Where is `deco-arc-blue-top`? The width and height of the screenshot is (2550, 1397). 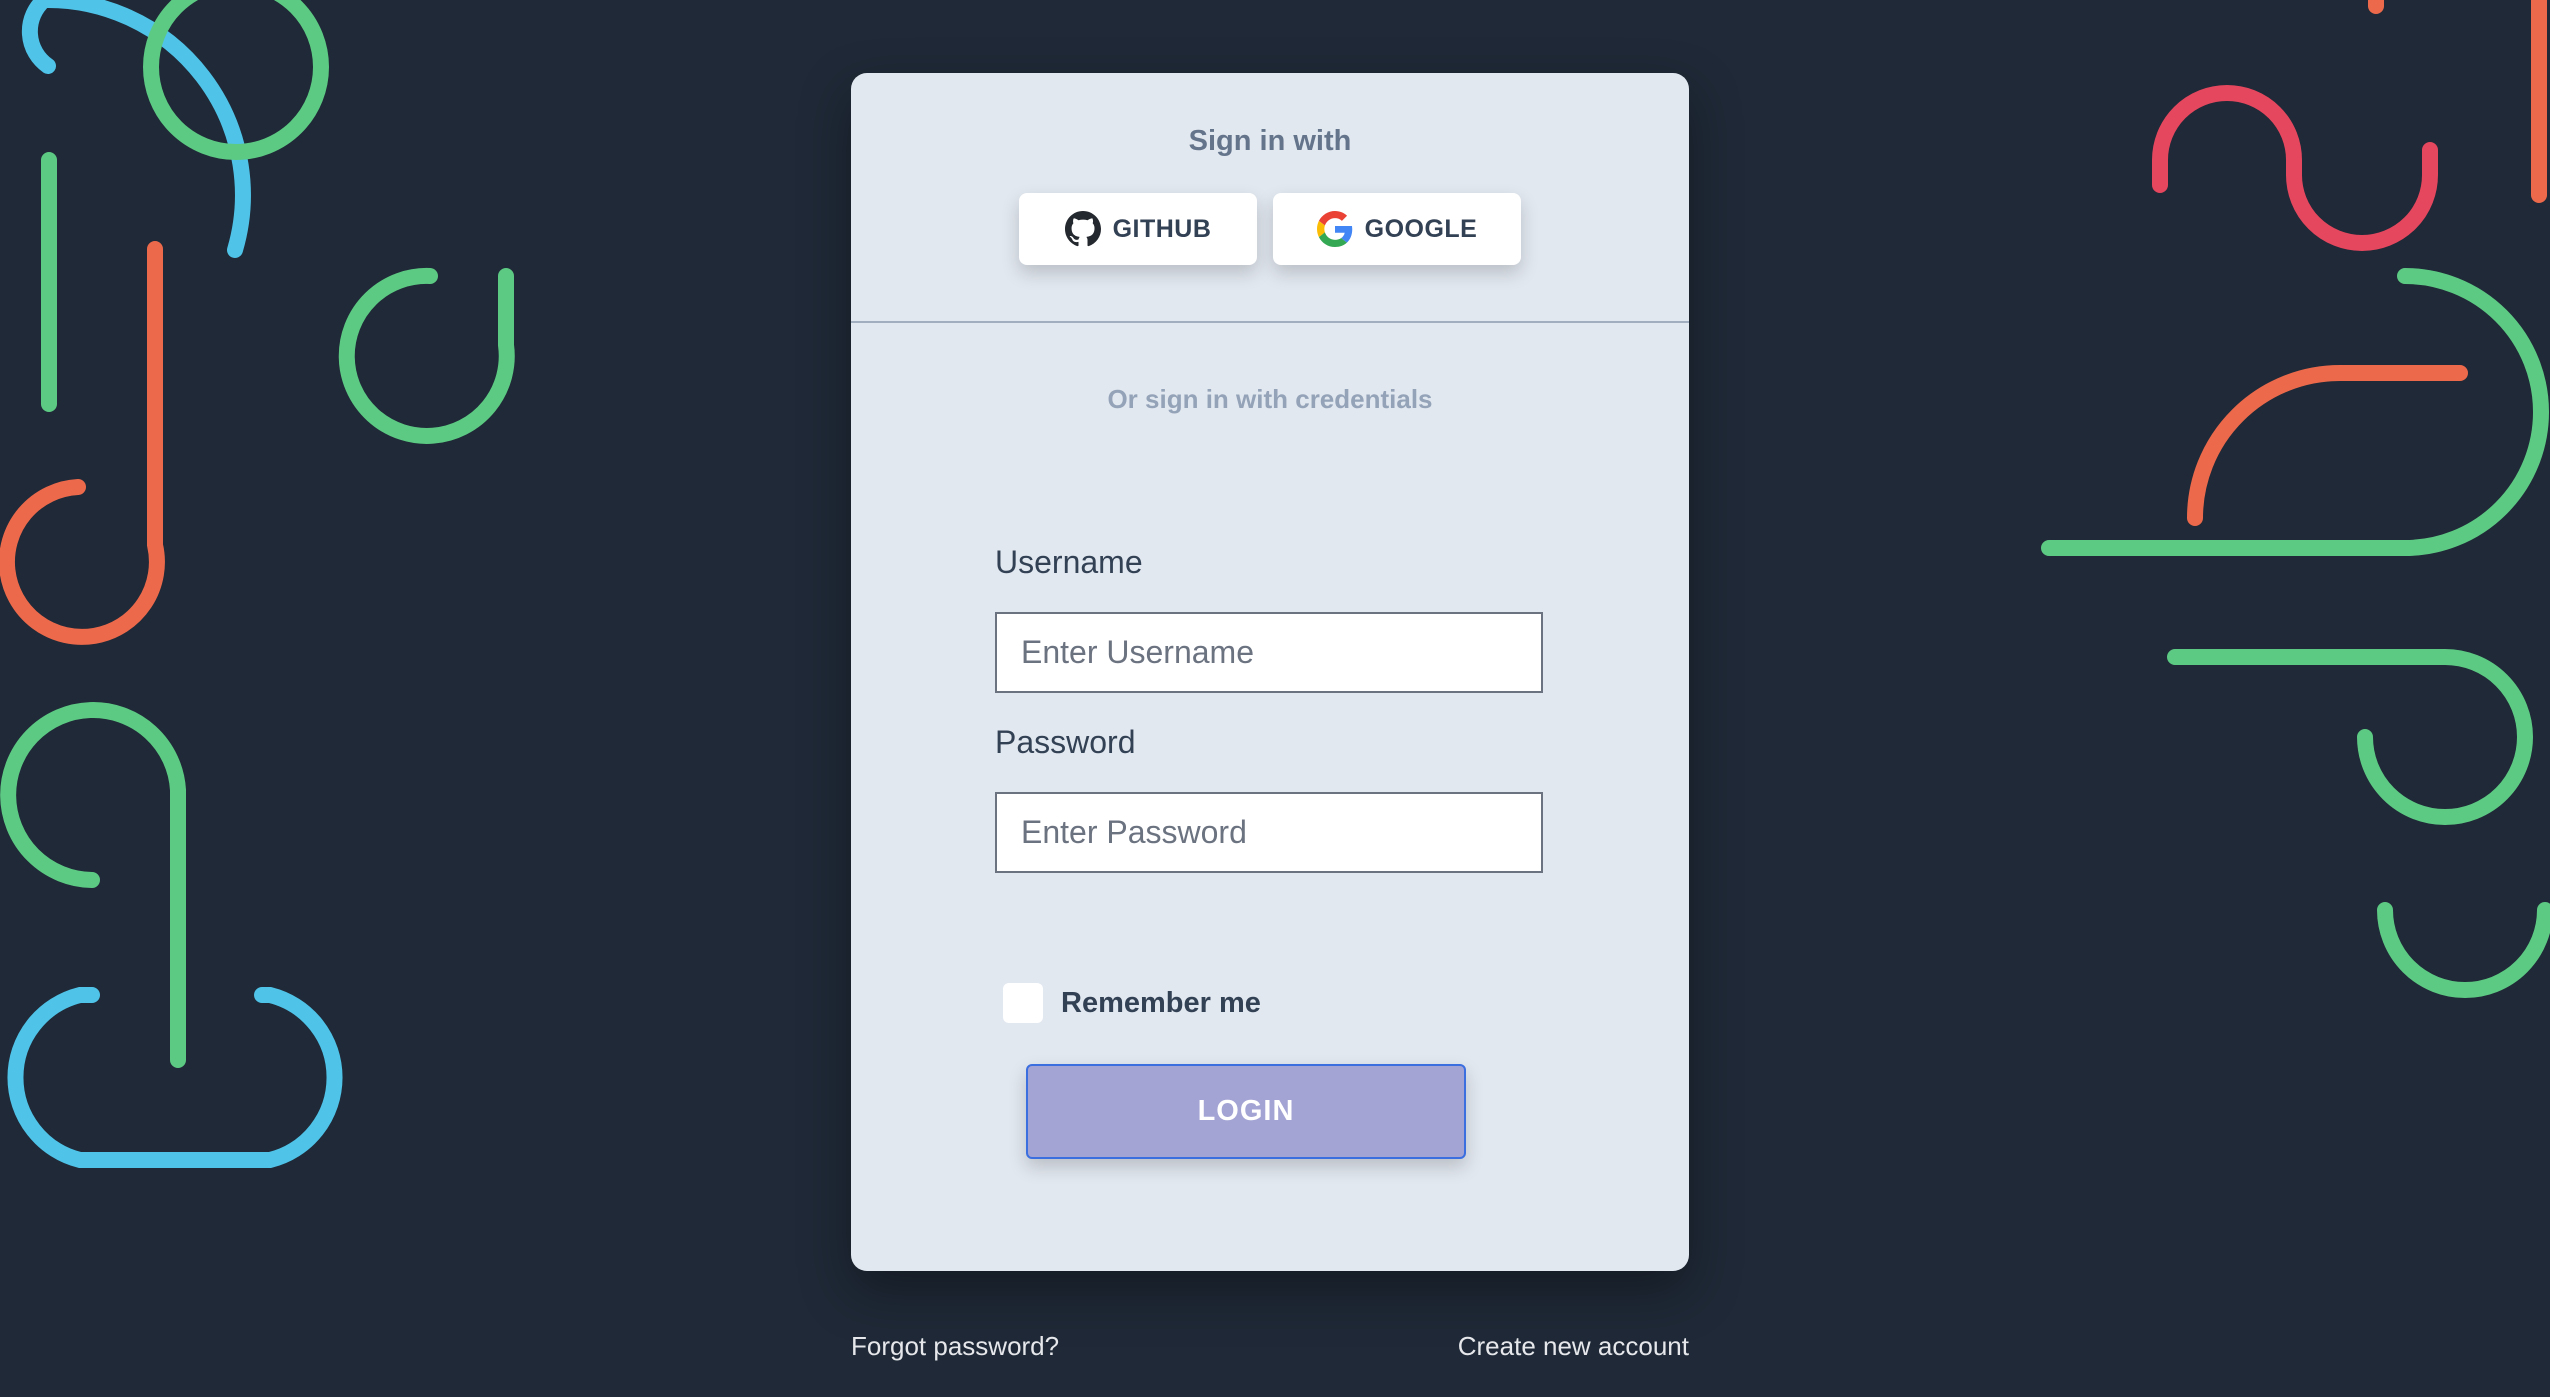
deco-arc-blue-top is located at coordinates (136, 129).